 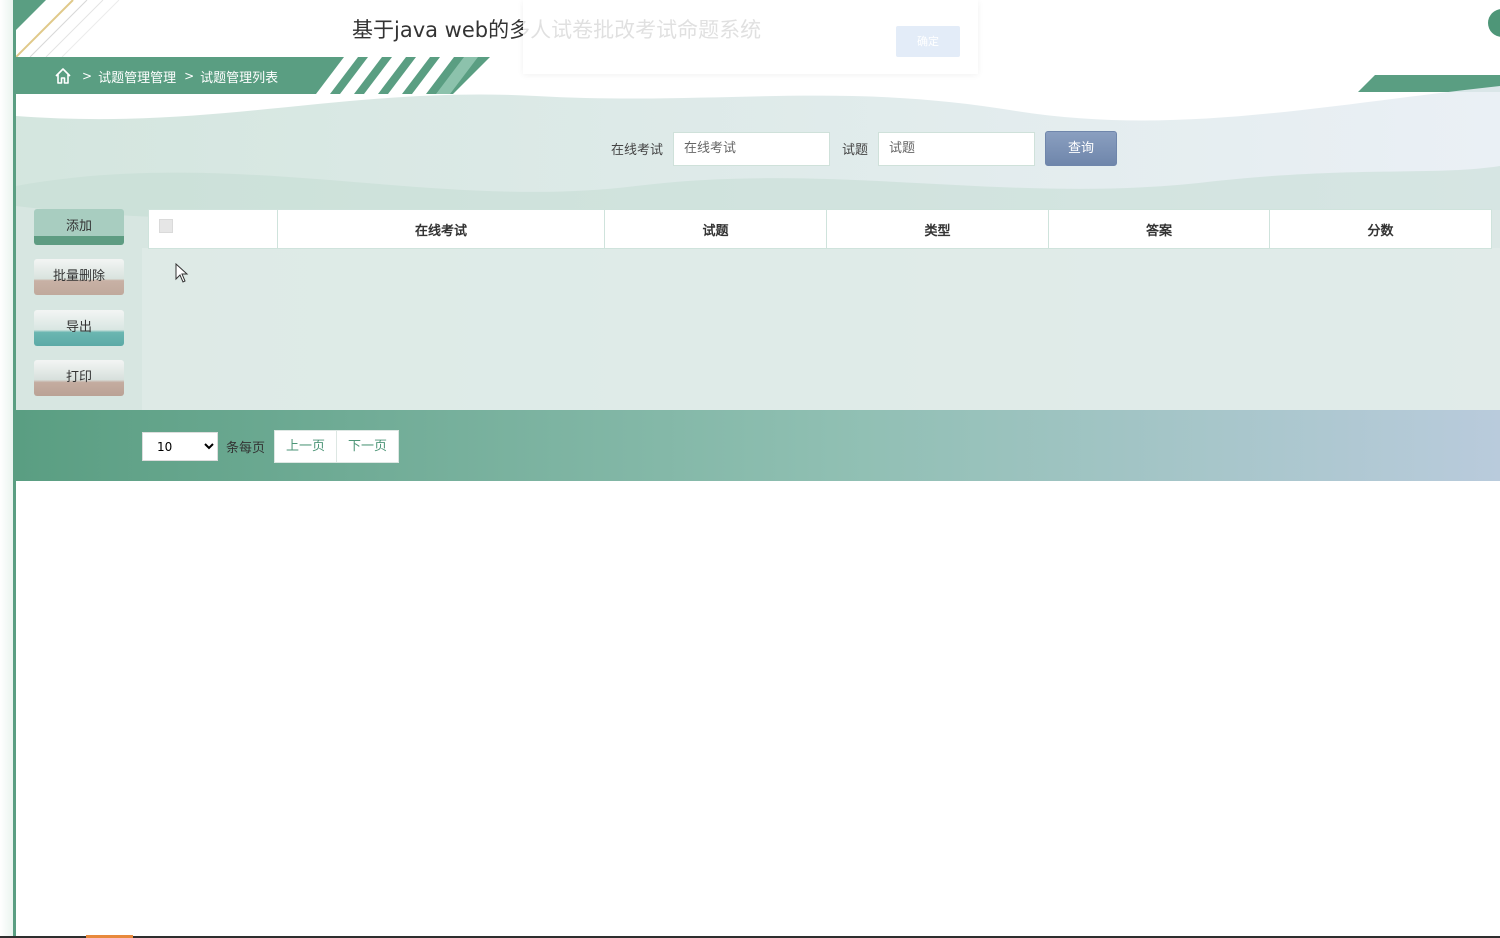 I want to click on column-header-score: 分数, so click(x=1380, y=229).